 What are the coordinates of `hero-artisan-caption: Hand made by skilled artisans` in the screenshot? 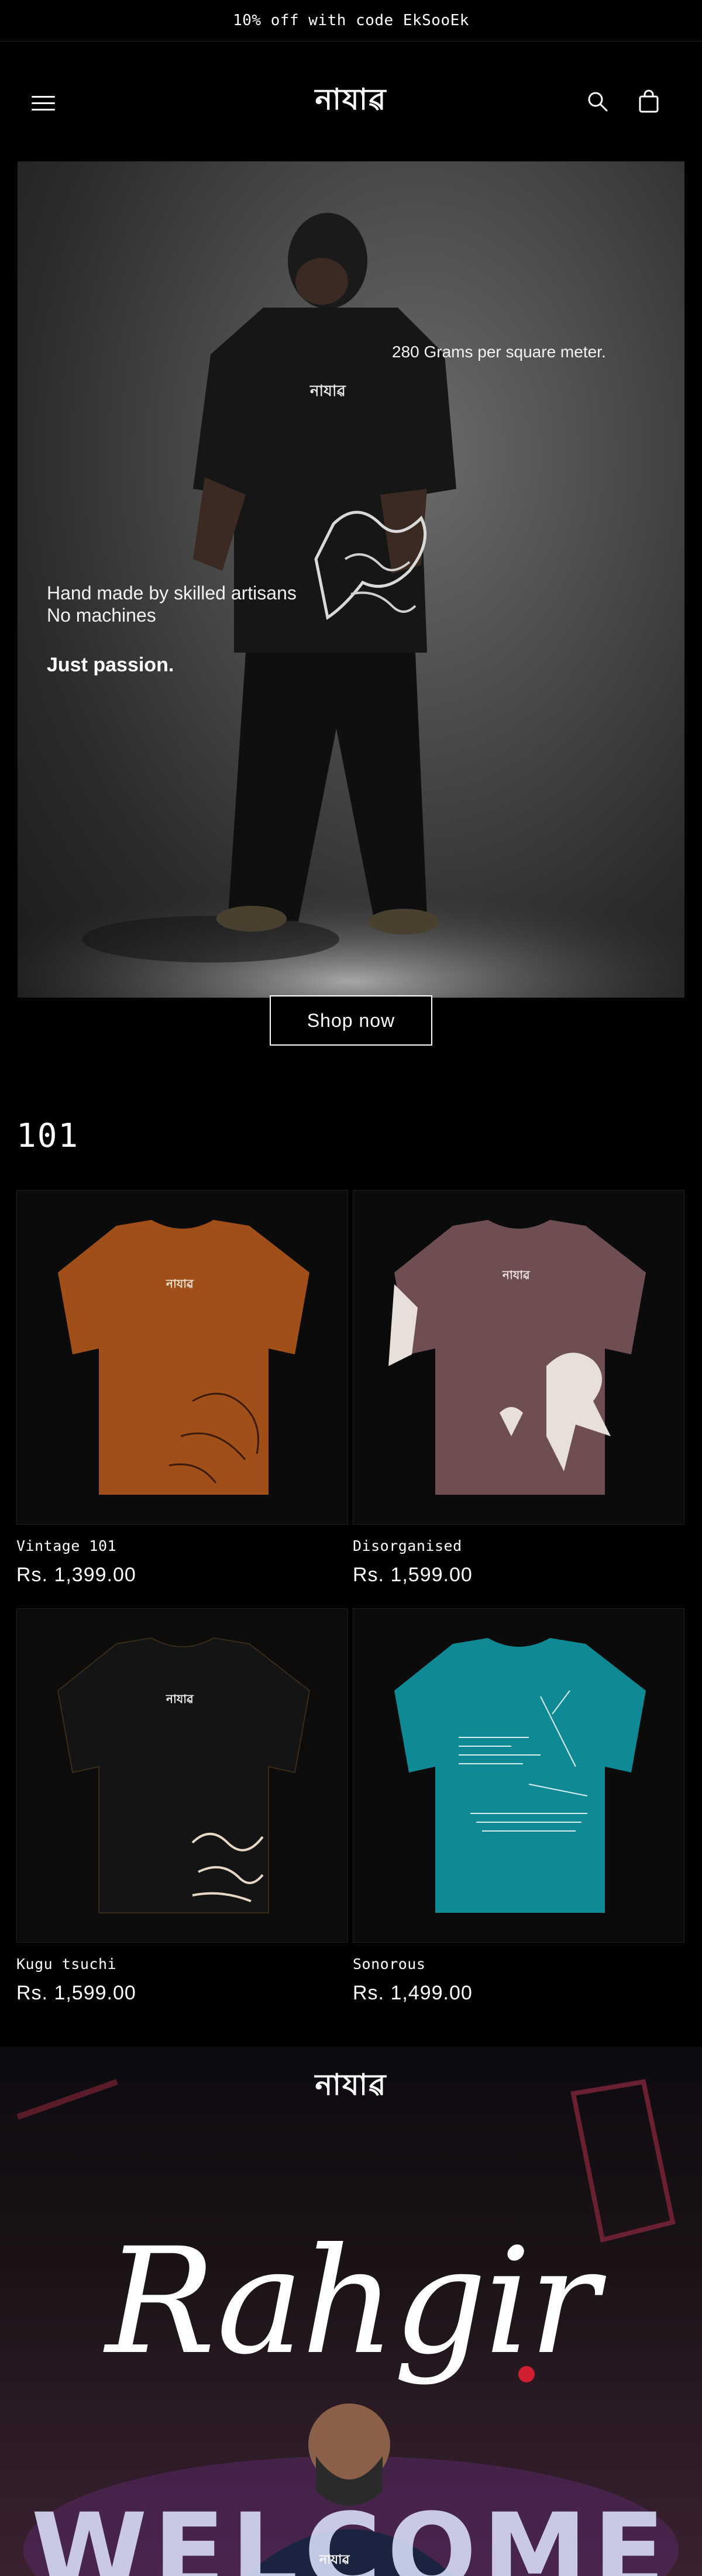 It's located at (172, 593).